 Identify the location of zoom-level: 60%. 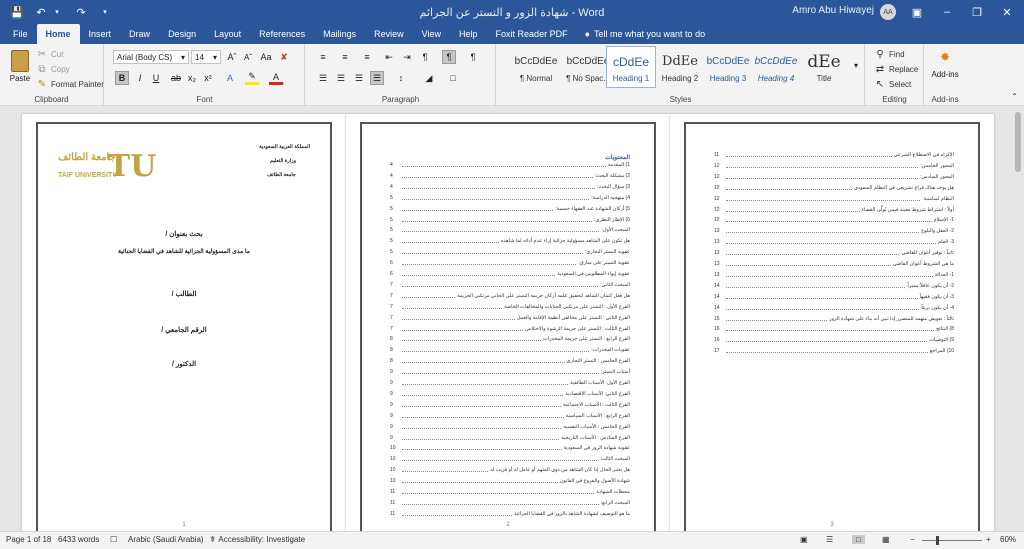
(1008, 539).